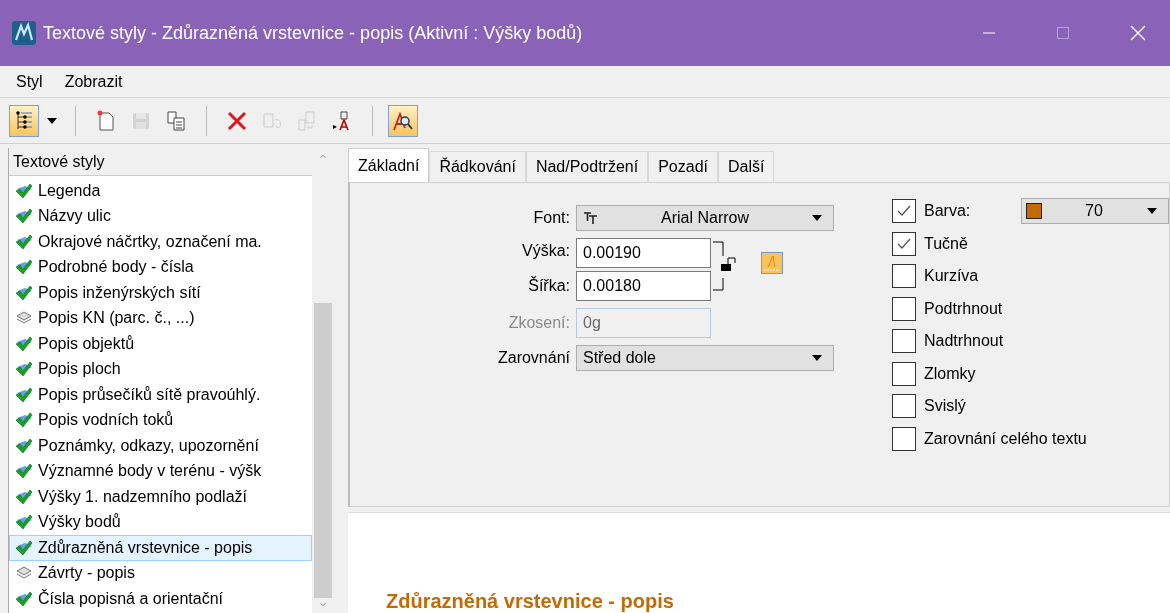  Describe the element at coordinates (530, 601) in the screenshot. I see `preview-text: Zdůrazněná vrstevnice - popis` at that location.